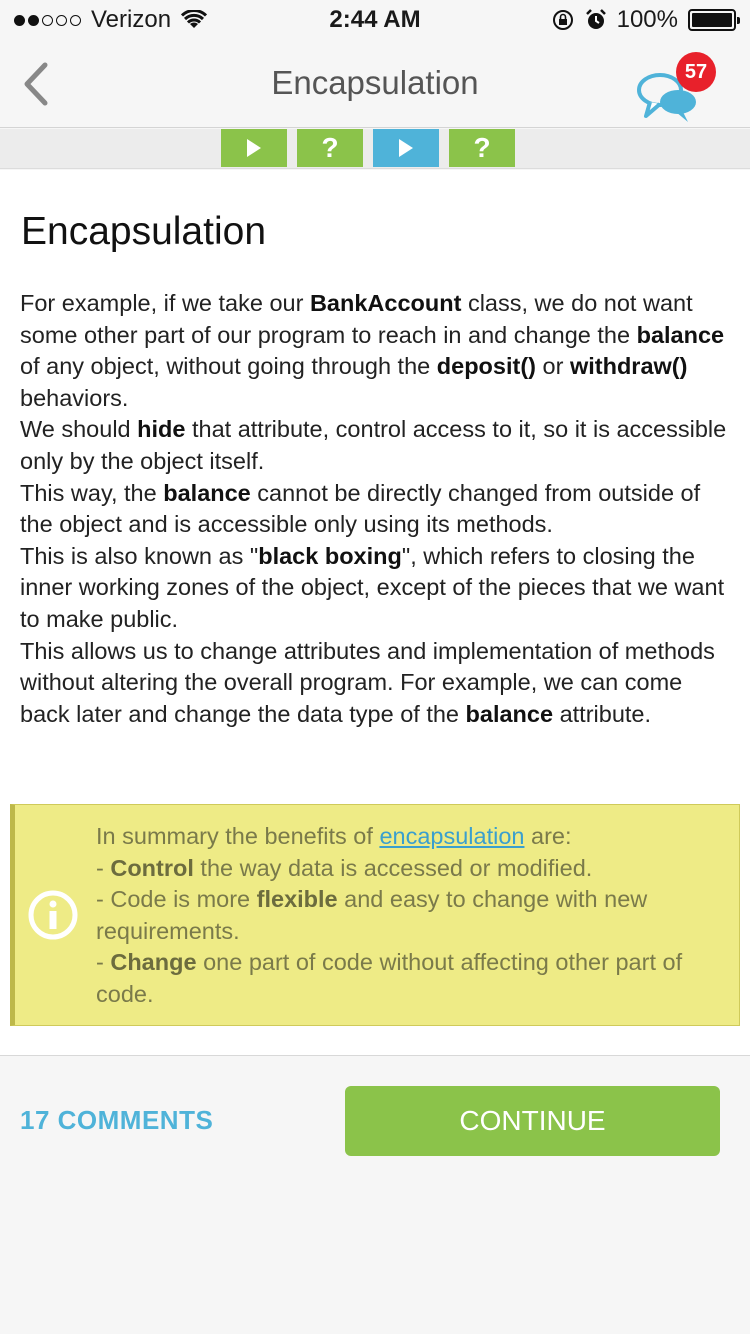  What do you see at coordinates (714, 20) in the screenshot?
I see `battery-icon` at bounding box center [714, 20].